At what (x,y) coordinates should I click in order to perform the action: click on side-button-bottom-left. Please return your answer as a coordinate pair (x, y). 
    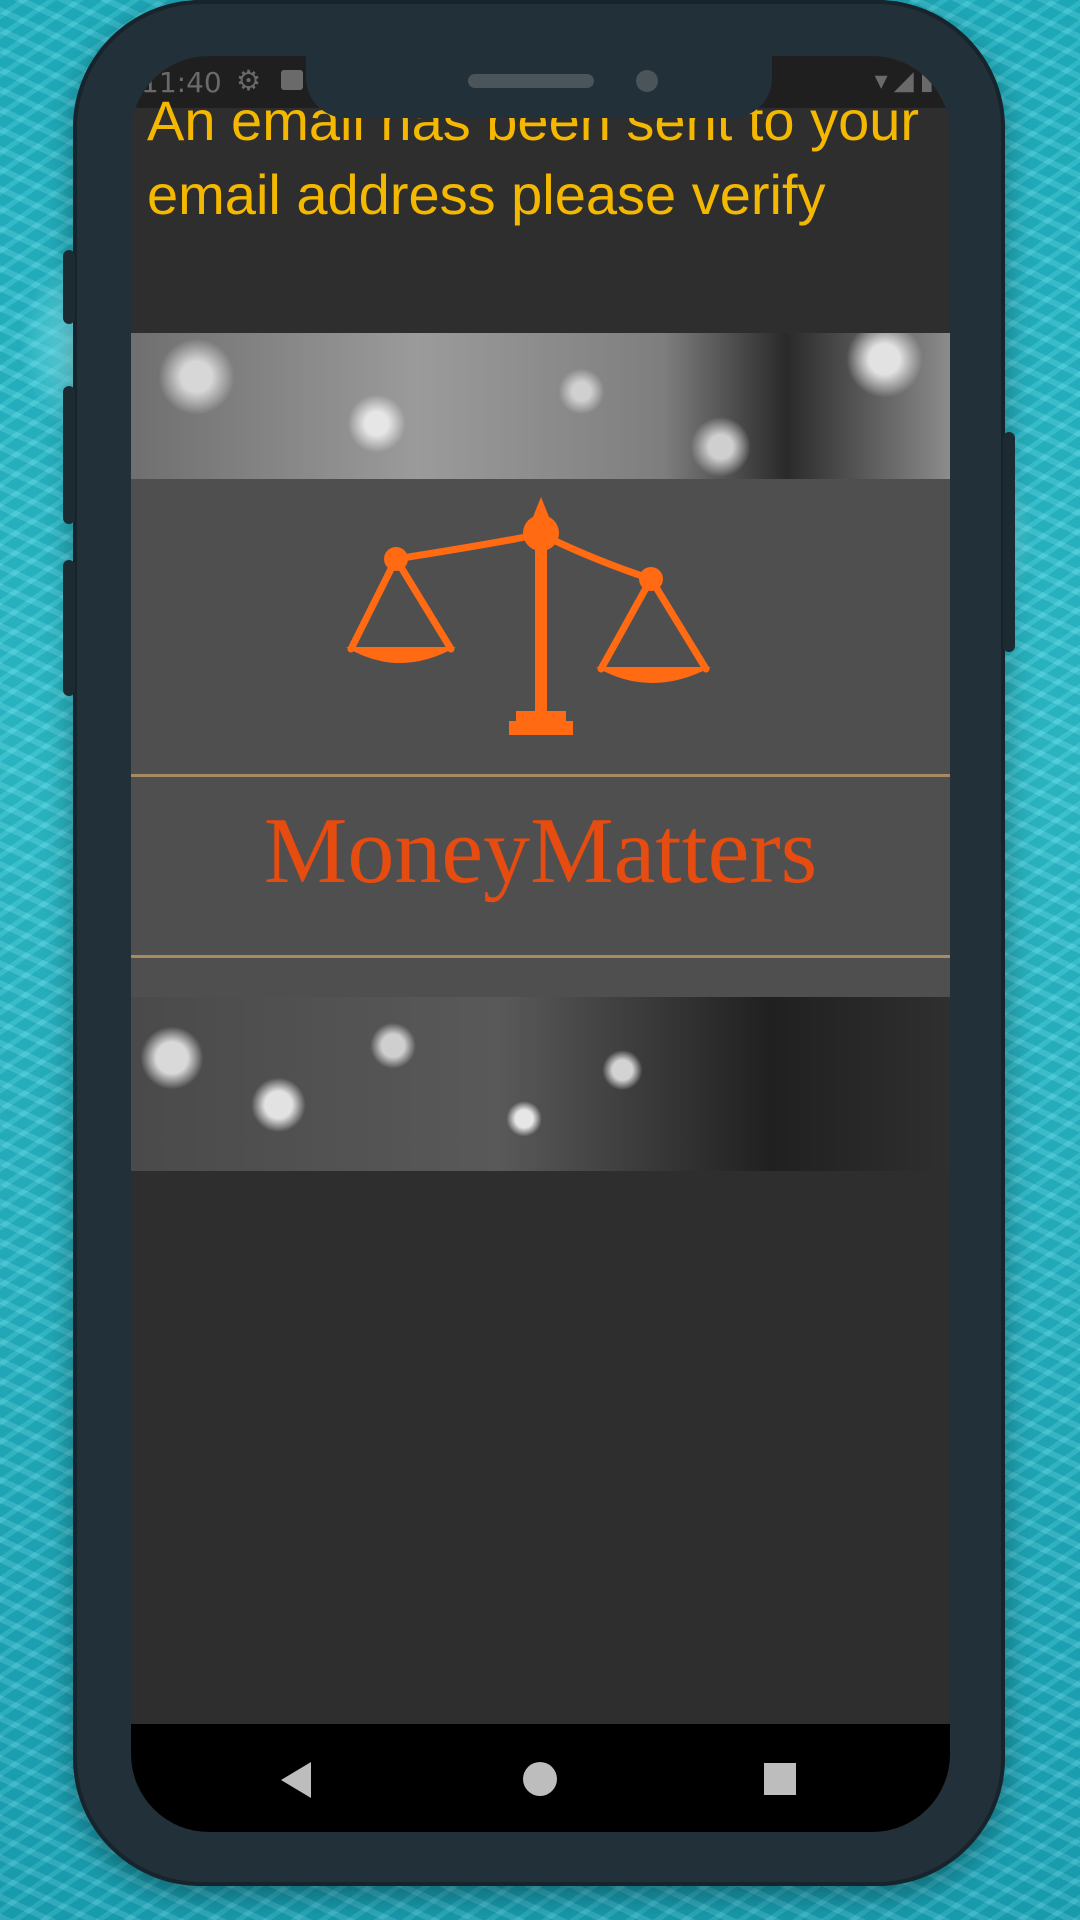
    Looking at the image, I should click on (69, 628).